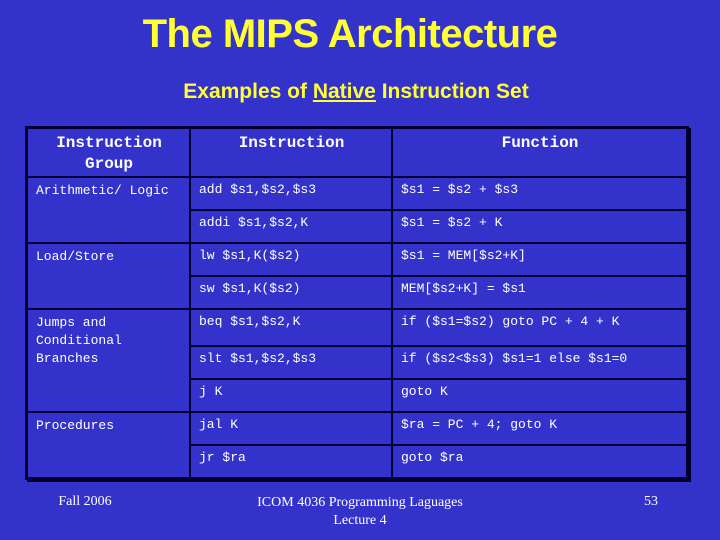 The image size is (720, 540). I want to click on header-instruction: Instruction, so click(291, 152).